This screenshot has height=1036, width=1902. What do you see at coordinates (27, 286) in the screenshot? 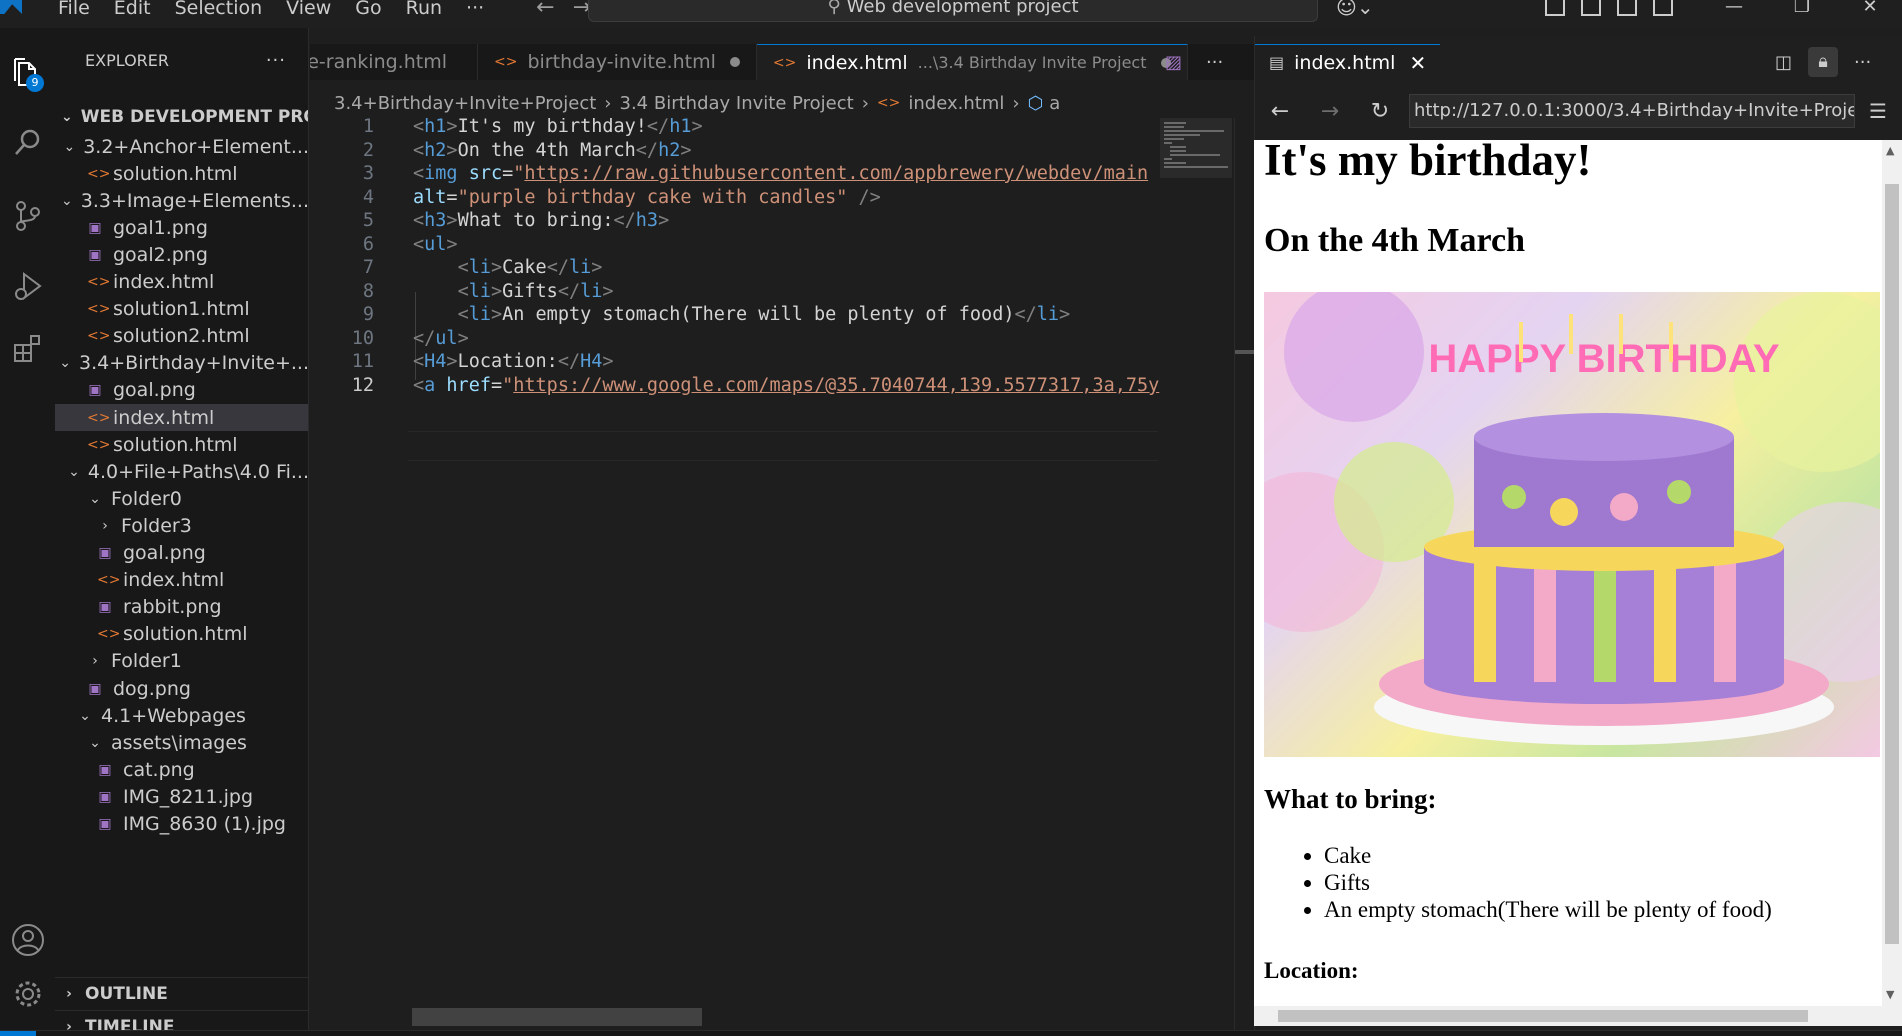
I see `run-debug-icon` at bounding box center [27, 286].